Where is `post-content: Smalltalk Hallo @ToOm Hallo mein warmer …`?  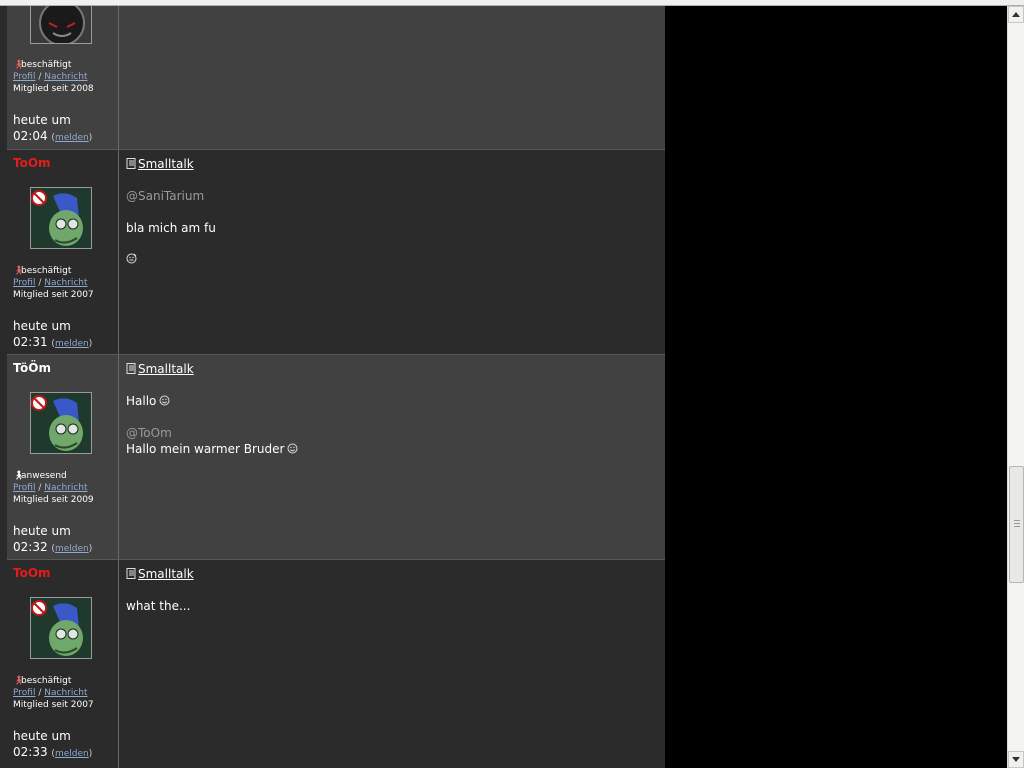 post-content: Smalltalk Hallo @ToOm Hallo mein warmer … is located at coordinates (392, 457).